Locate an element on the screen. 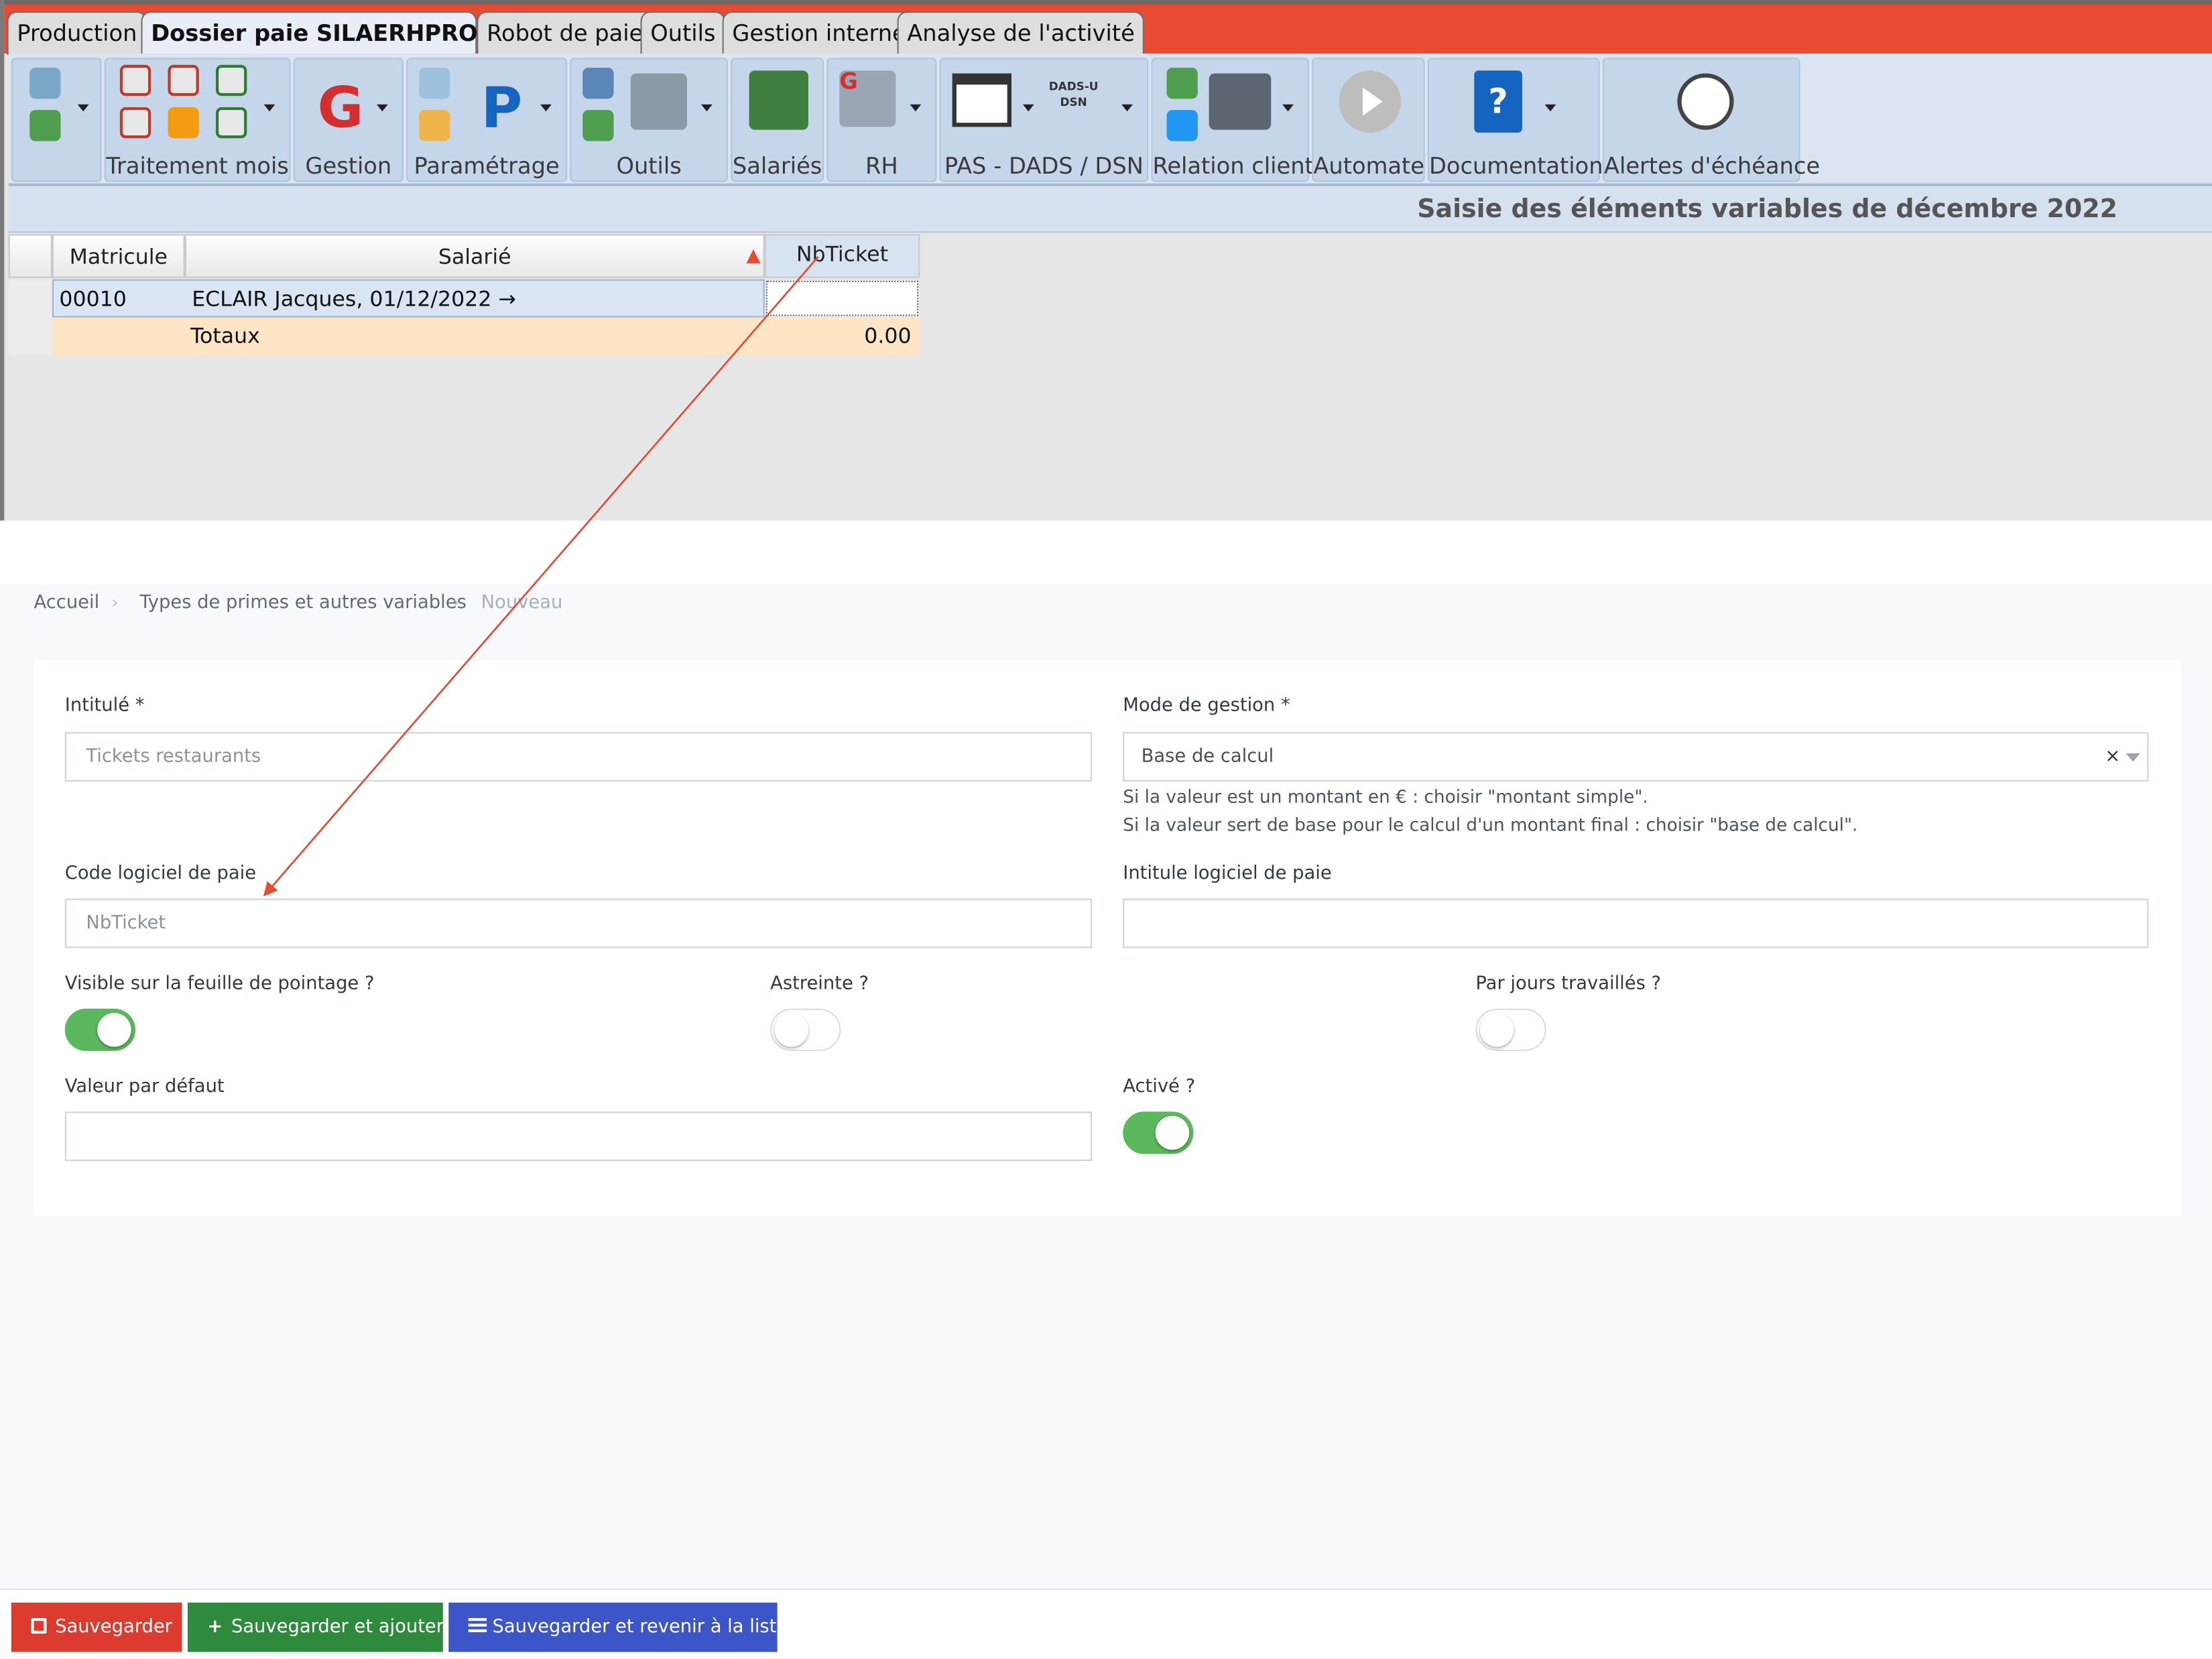 This screenshot has width=2212, height=1659. ribbon-group-pas-dads-dsn: DADS-U DSN PAS - DADS / DSN is located at coordinates (1044, 120).